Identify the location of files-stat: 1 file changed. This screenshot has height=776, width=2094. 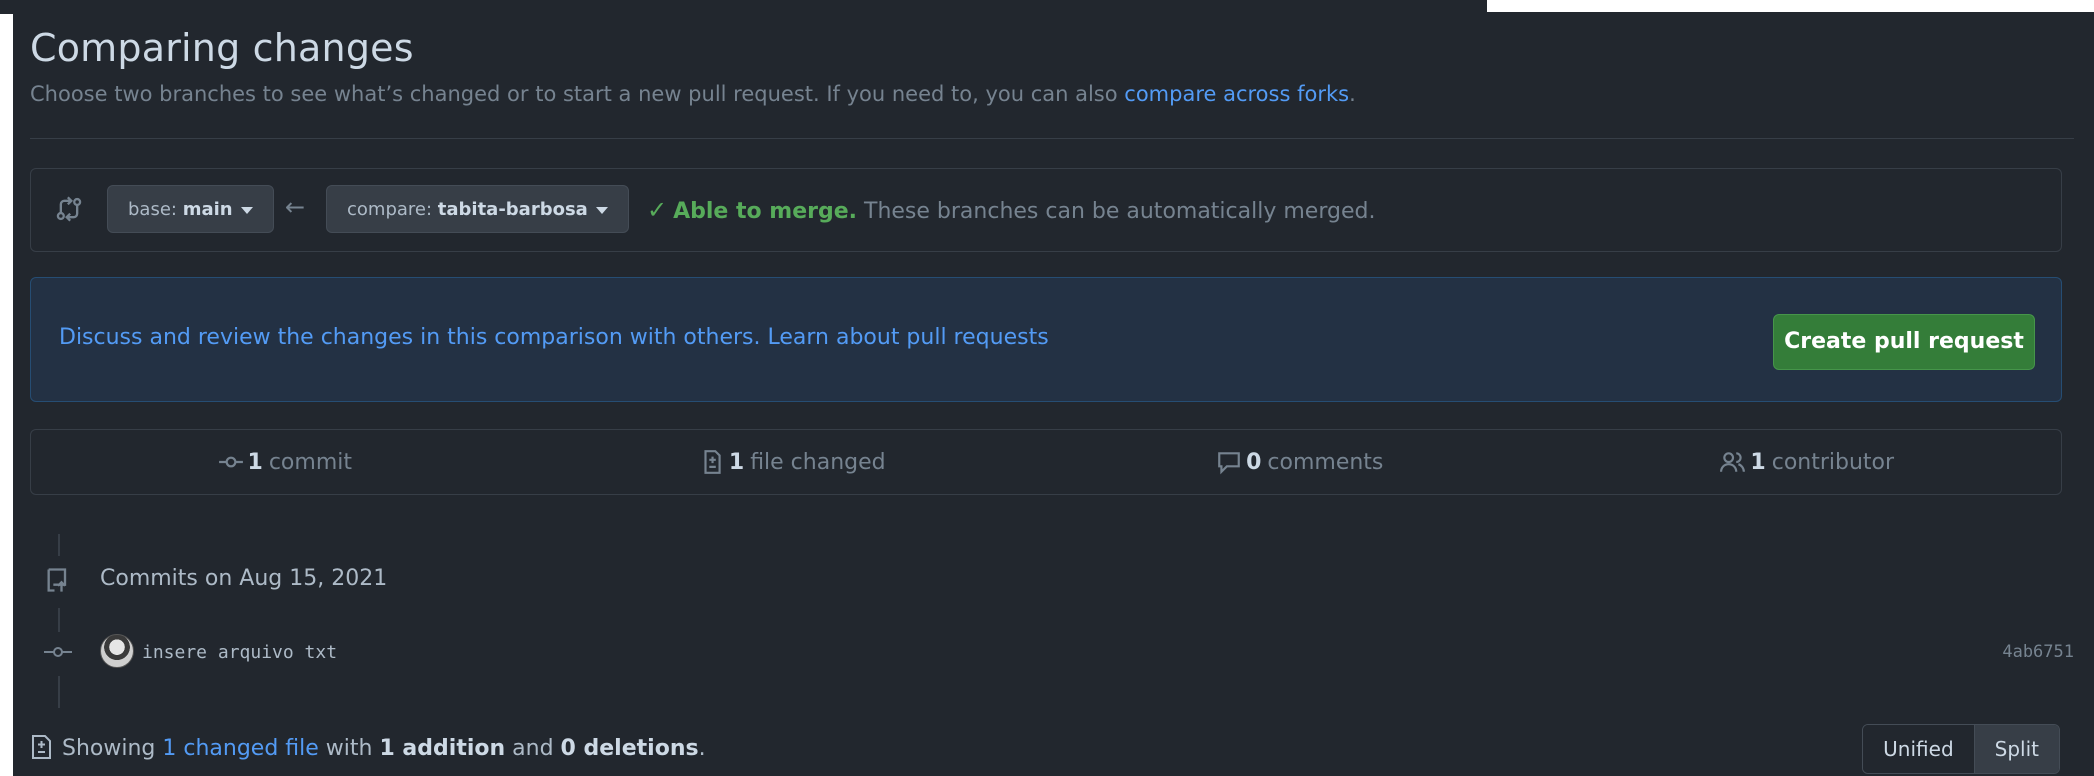
(793, 462).